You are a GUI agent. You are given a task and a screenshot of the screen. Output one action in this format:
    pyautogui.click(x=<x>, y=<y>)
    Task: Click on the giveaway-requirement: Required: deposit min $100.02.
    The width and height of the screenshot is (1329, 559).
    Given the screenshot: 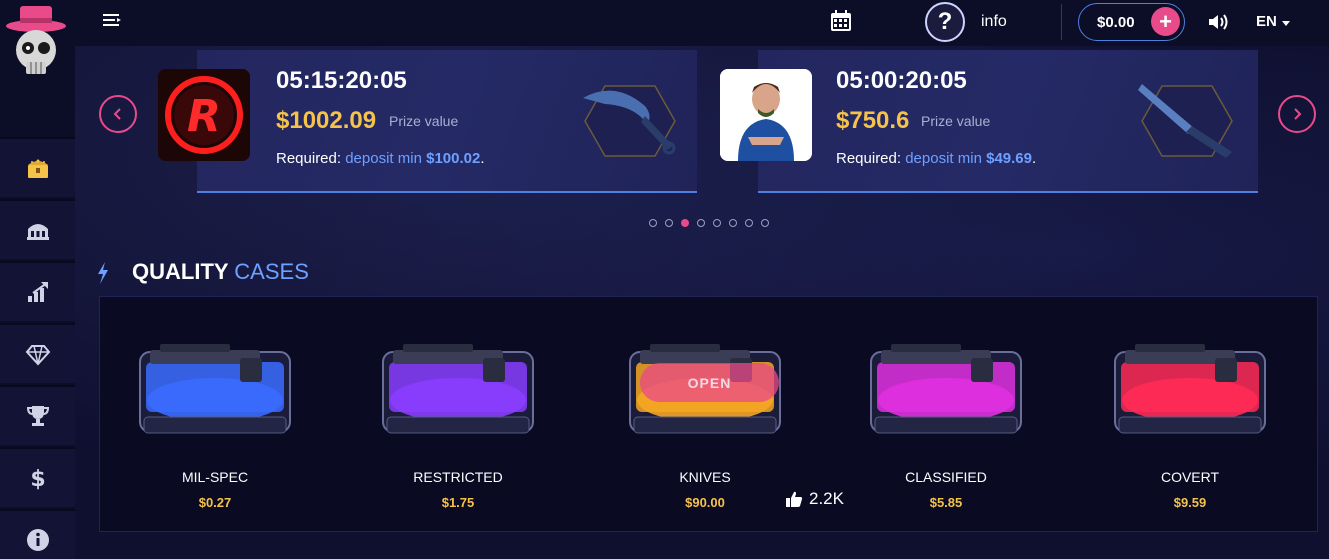 What is the action you would take?
    pyautogui.click(x=380, y=158)
    